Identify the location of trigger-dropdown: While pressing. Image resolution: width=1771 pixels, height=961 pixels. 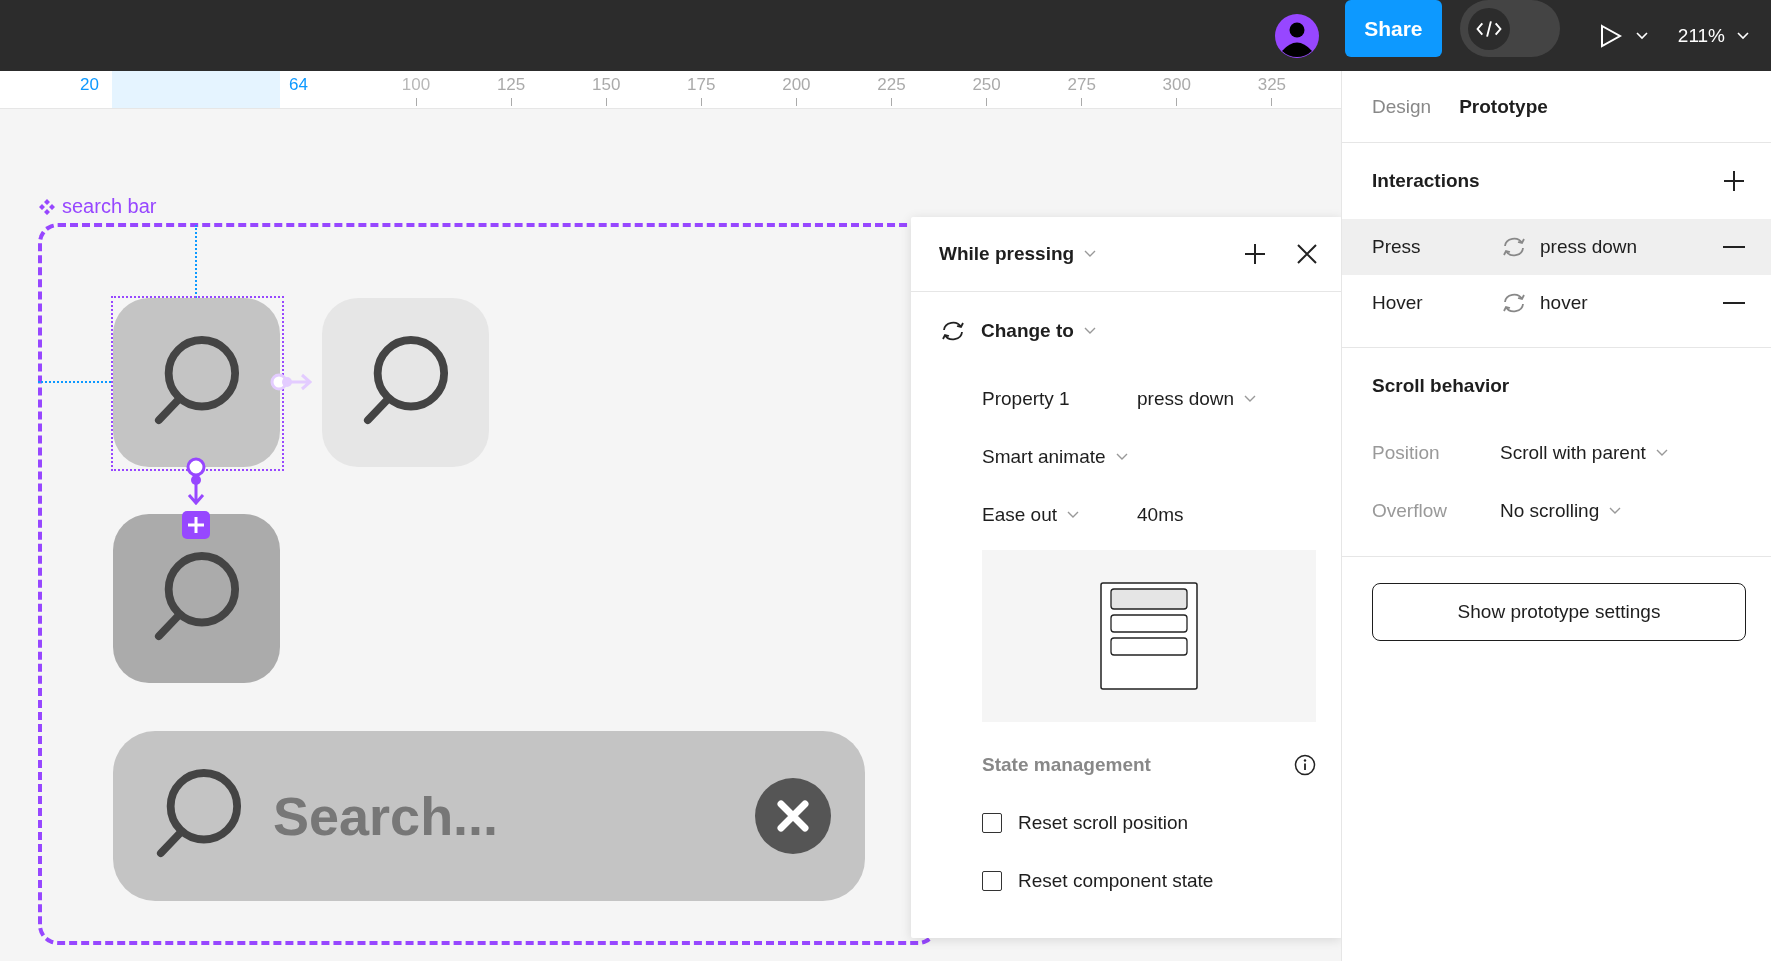
(1018, 254).